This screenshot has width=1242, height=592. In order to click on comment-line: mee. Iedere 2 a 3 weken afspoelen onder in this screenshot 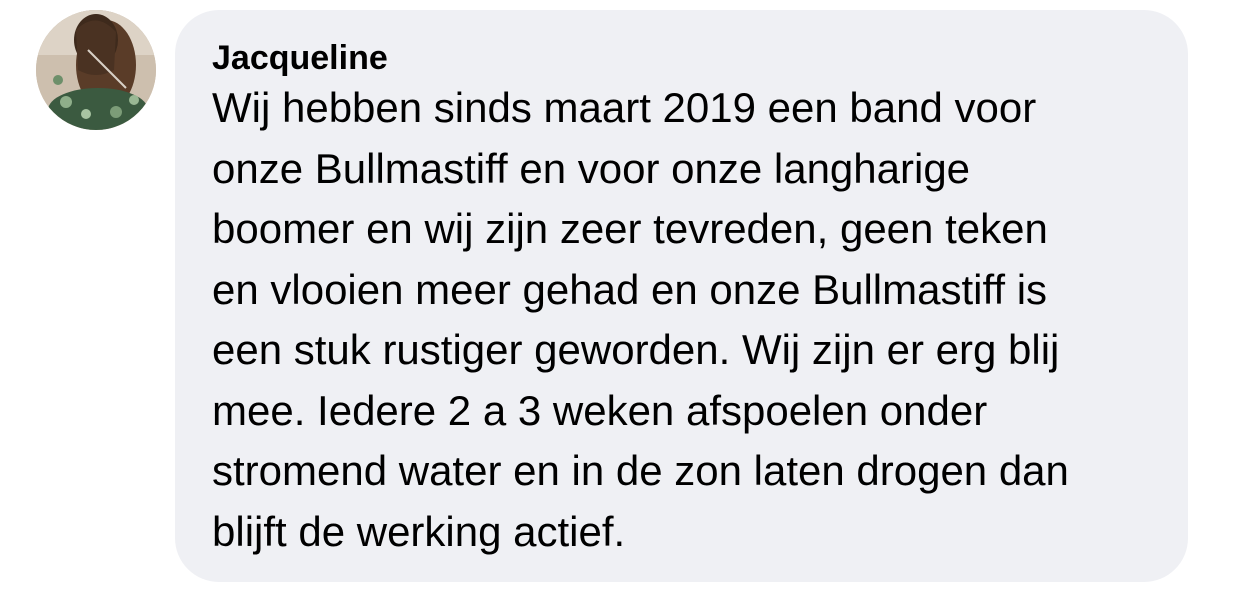, I will do `click(600, 410)`.